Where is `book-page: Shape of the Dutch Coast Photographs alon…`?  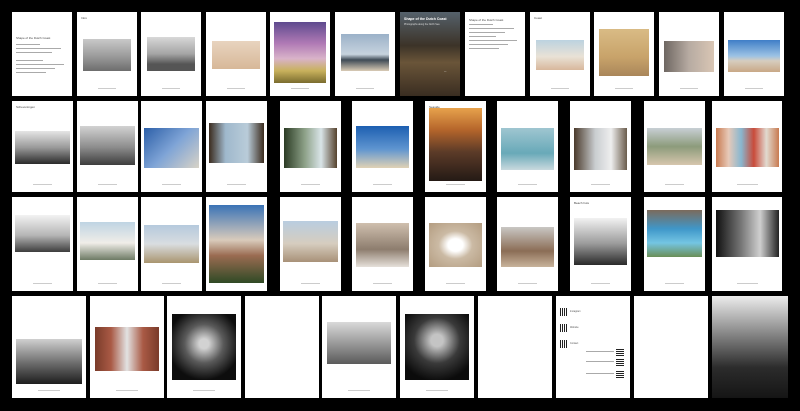 book-page: Shape of the Dutch Coast Photographs alon… is located at coordinates (430, 54).